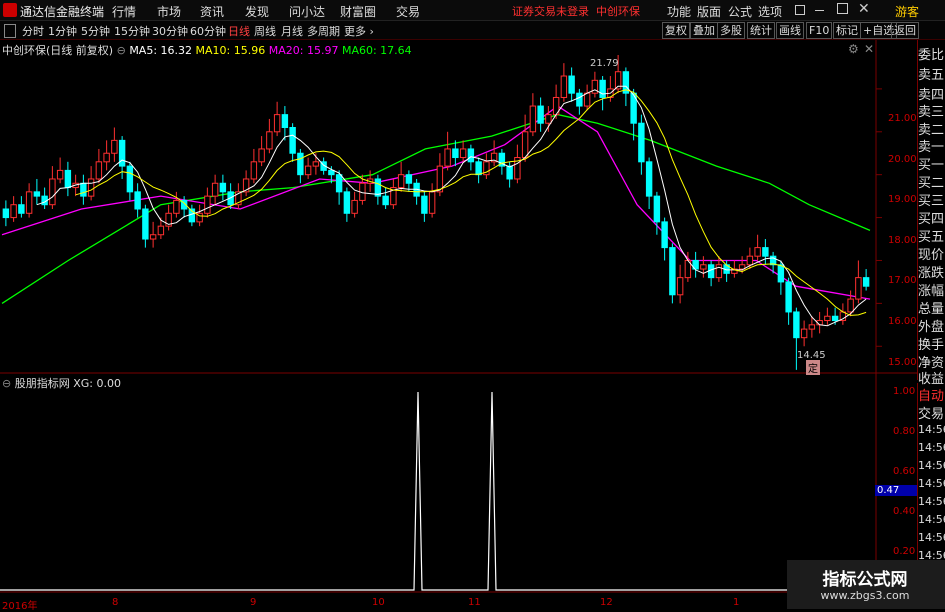 The image size is (945, 612). Describe the element at coordinates (865, 580) in the screenshot. I see `watermark-title: 指标公式网` at that location.